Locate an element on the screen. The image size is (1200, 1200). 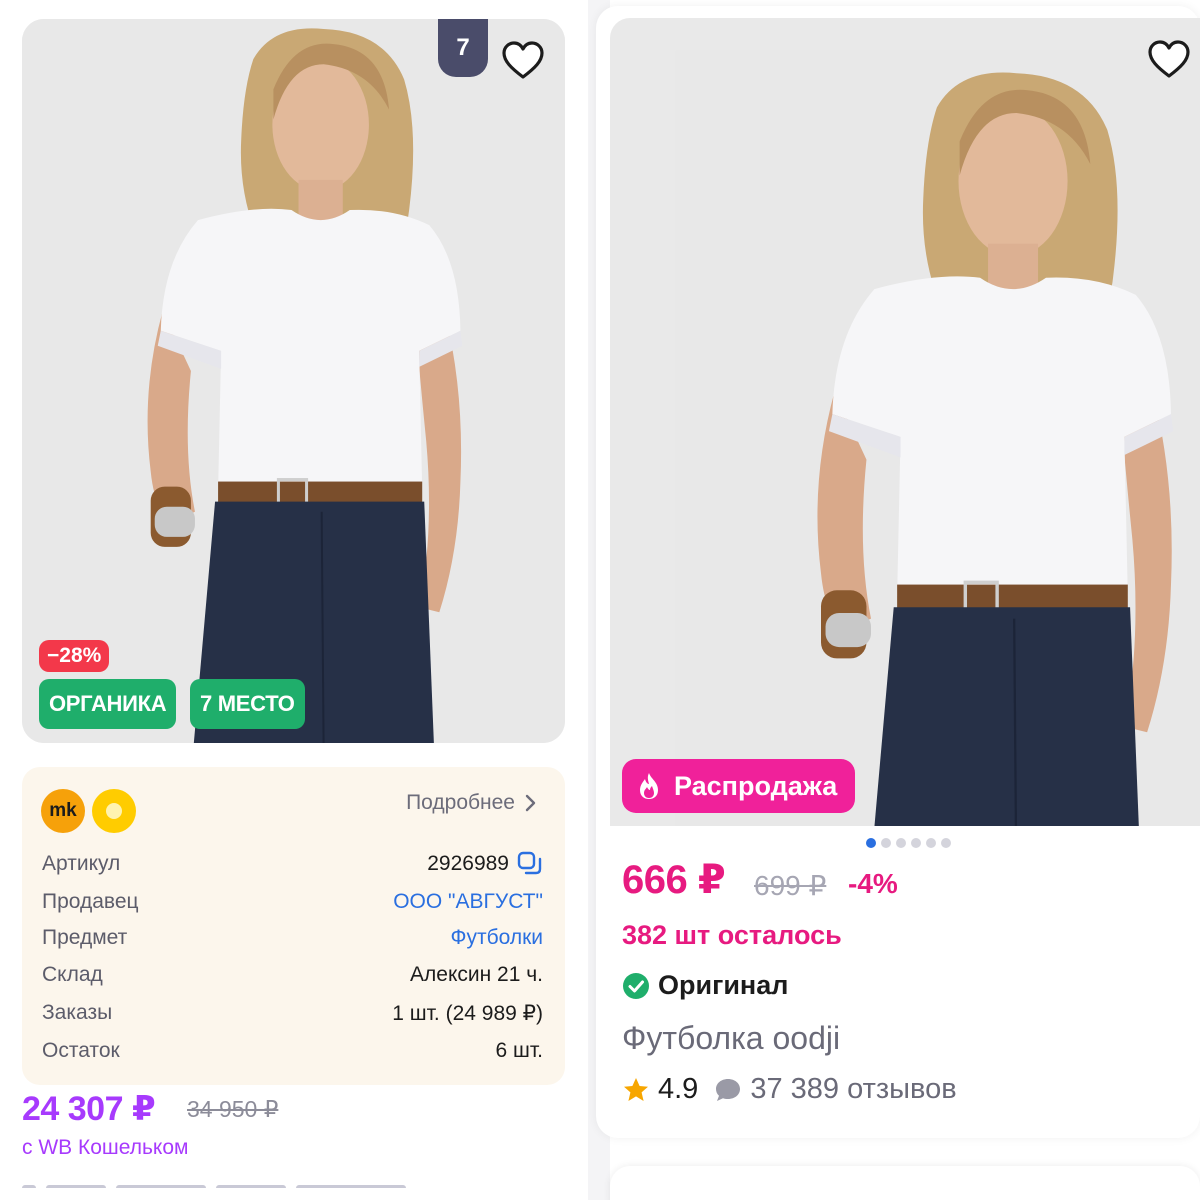
discount-badge: −28% is located at coordinates (74, 656).